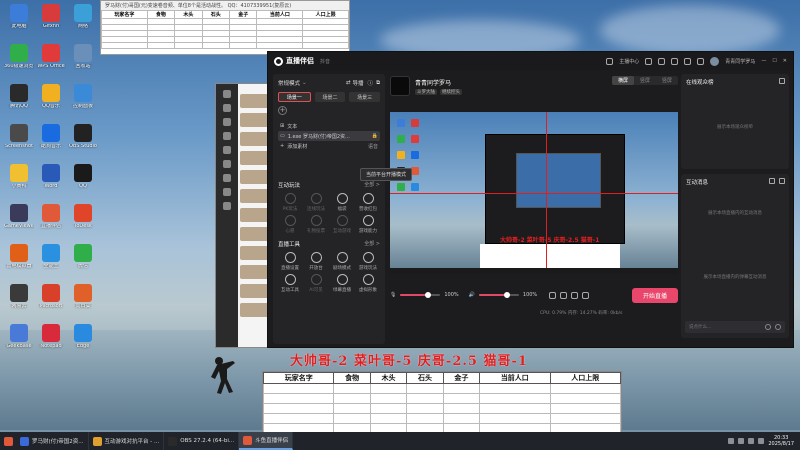  I want to click on tool-item: 虚拟形象, so click(368, 283).